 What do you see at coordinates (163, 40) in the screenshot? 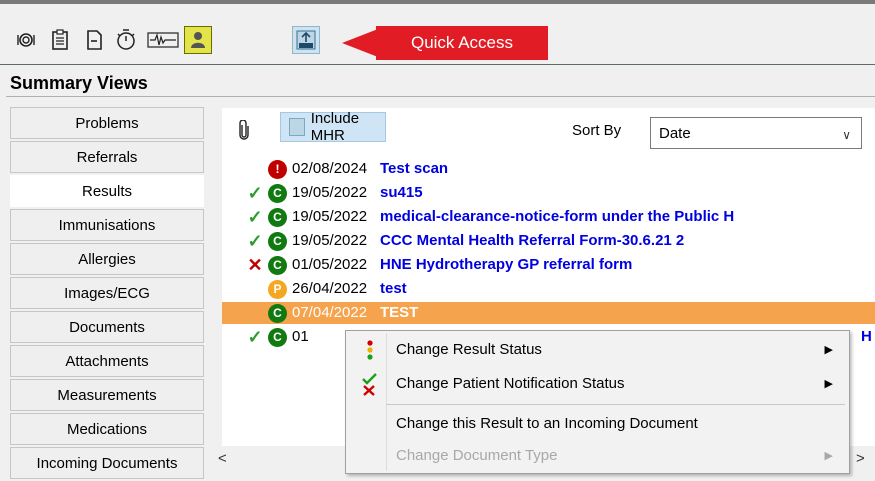
I see `waveform-icon` at bounding box center [163, 40].